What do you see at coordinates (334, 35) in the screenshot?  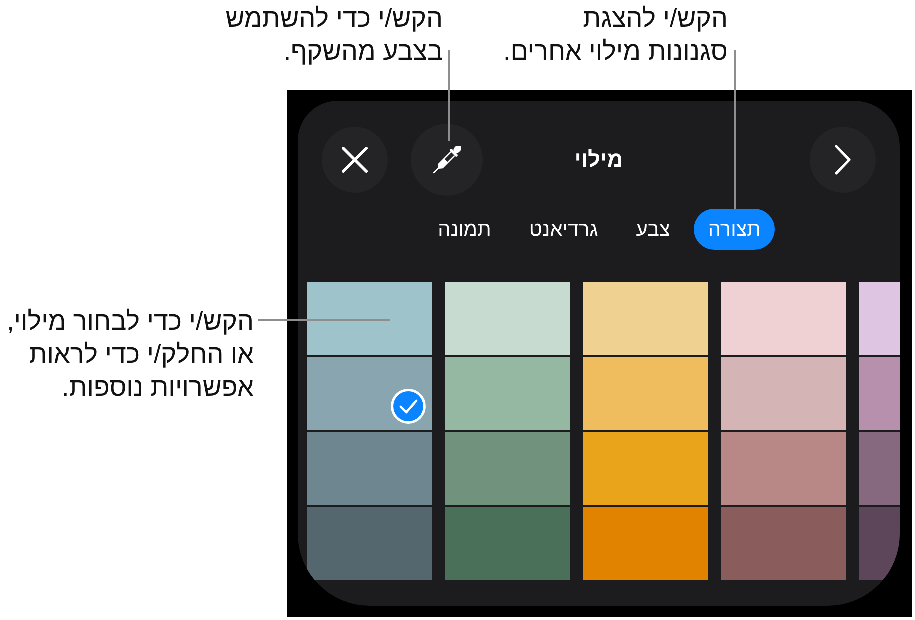 I see `callout-text: הקש/י כדי להשתמש בצבע מהשקף.` at bounding box center [334, 35].